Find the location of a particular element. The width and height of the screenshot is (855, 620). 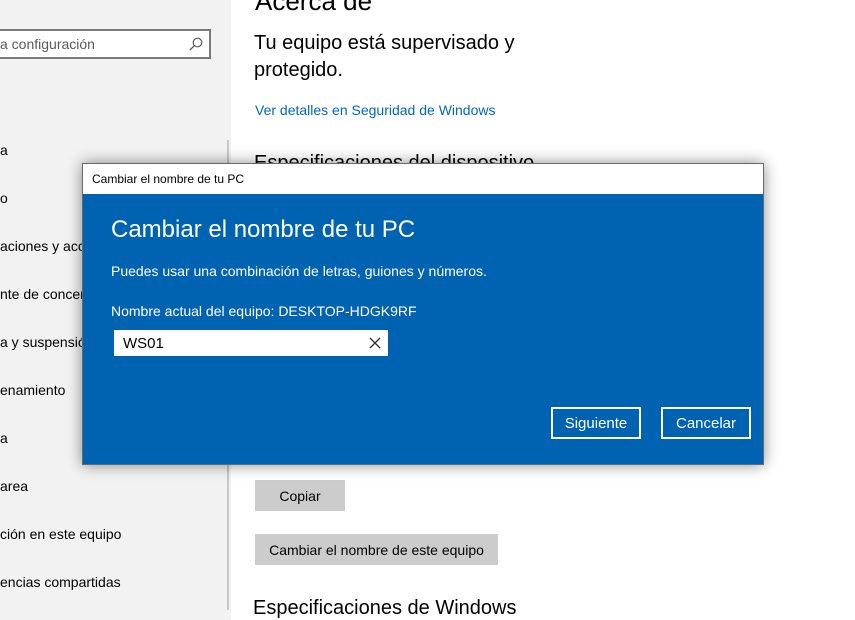

copy-button: Copiar is located at coordinates (300, 495).